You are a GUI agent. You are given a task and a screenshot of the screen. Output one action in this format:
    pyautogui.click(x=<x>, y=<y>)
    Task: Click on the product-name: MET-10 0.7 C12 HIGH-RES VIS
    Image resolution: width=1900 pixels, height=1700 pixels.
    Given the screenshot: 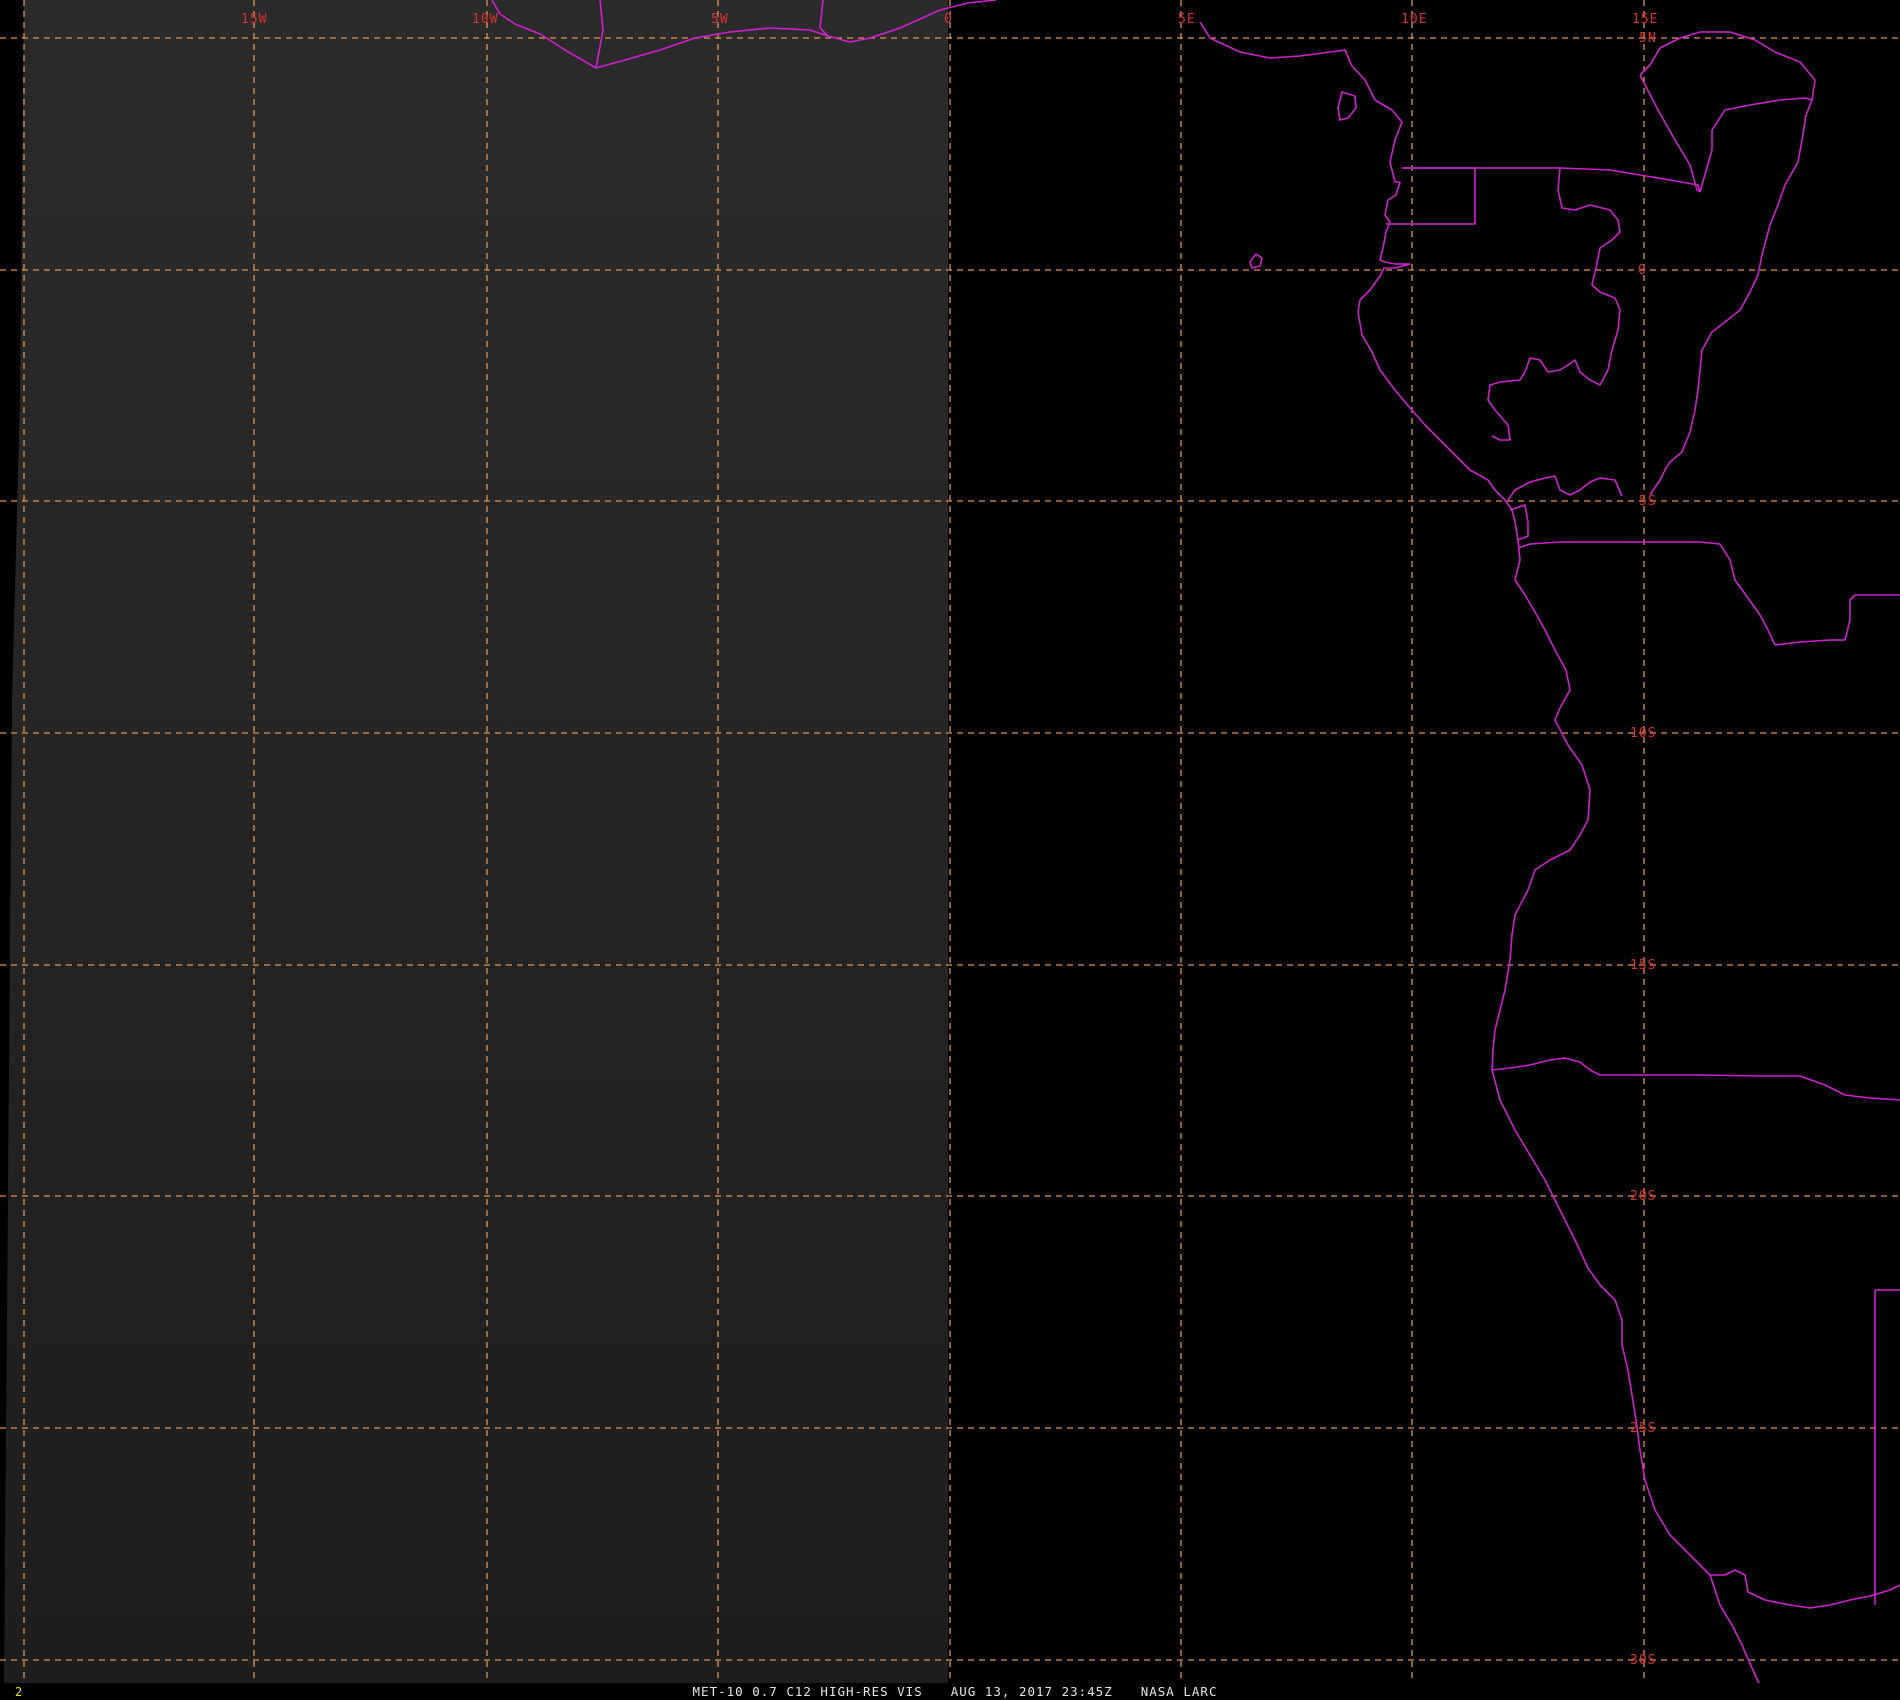 What is the action you would take?
    pyautogui.click(x=807, y=1691)
    